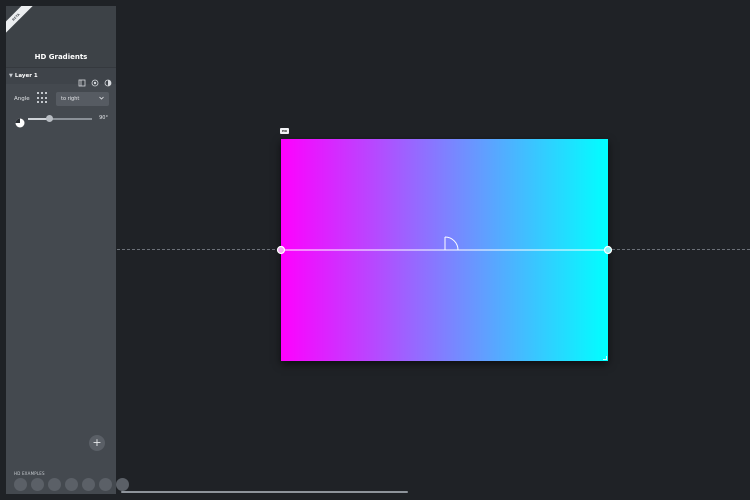 The width and height of the screenshot is (750, 500). What do you see at coordinates (82, 79) in the screenshot?
I see `duplicate-layer-icon` at bounding box center [82, 79].